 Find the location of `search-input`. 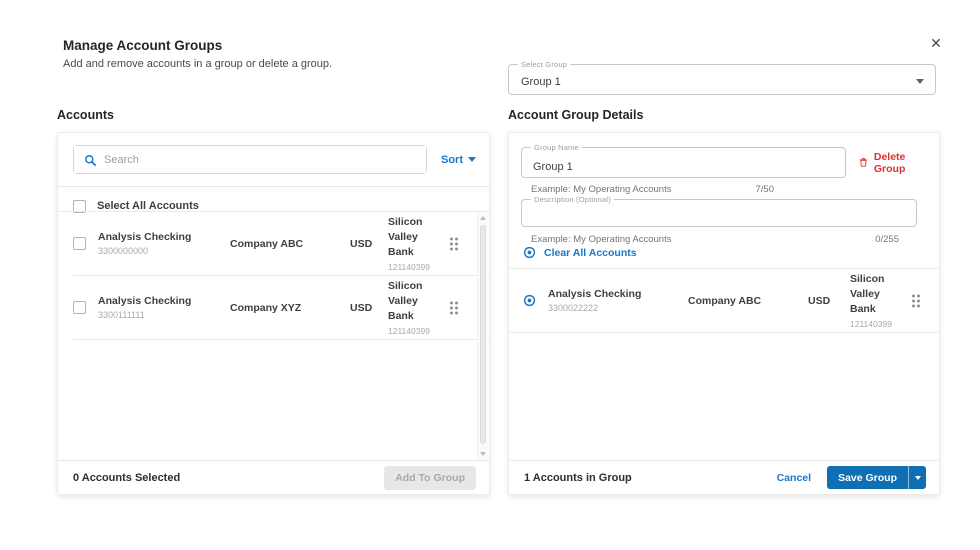

search-input is located at coordinates (250, 159).